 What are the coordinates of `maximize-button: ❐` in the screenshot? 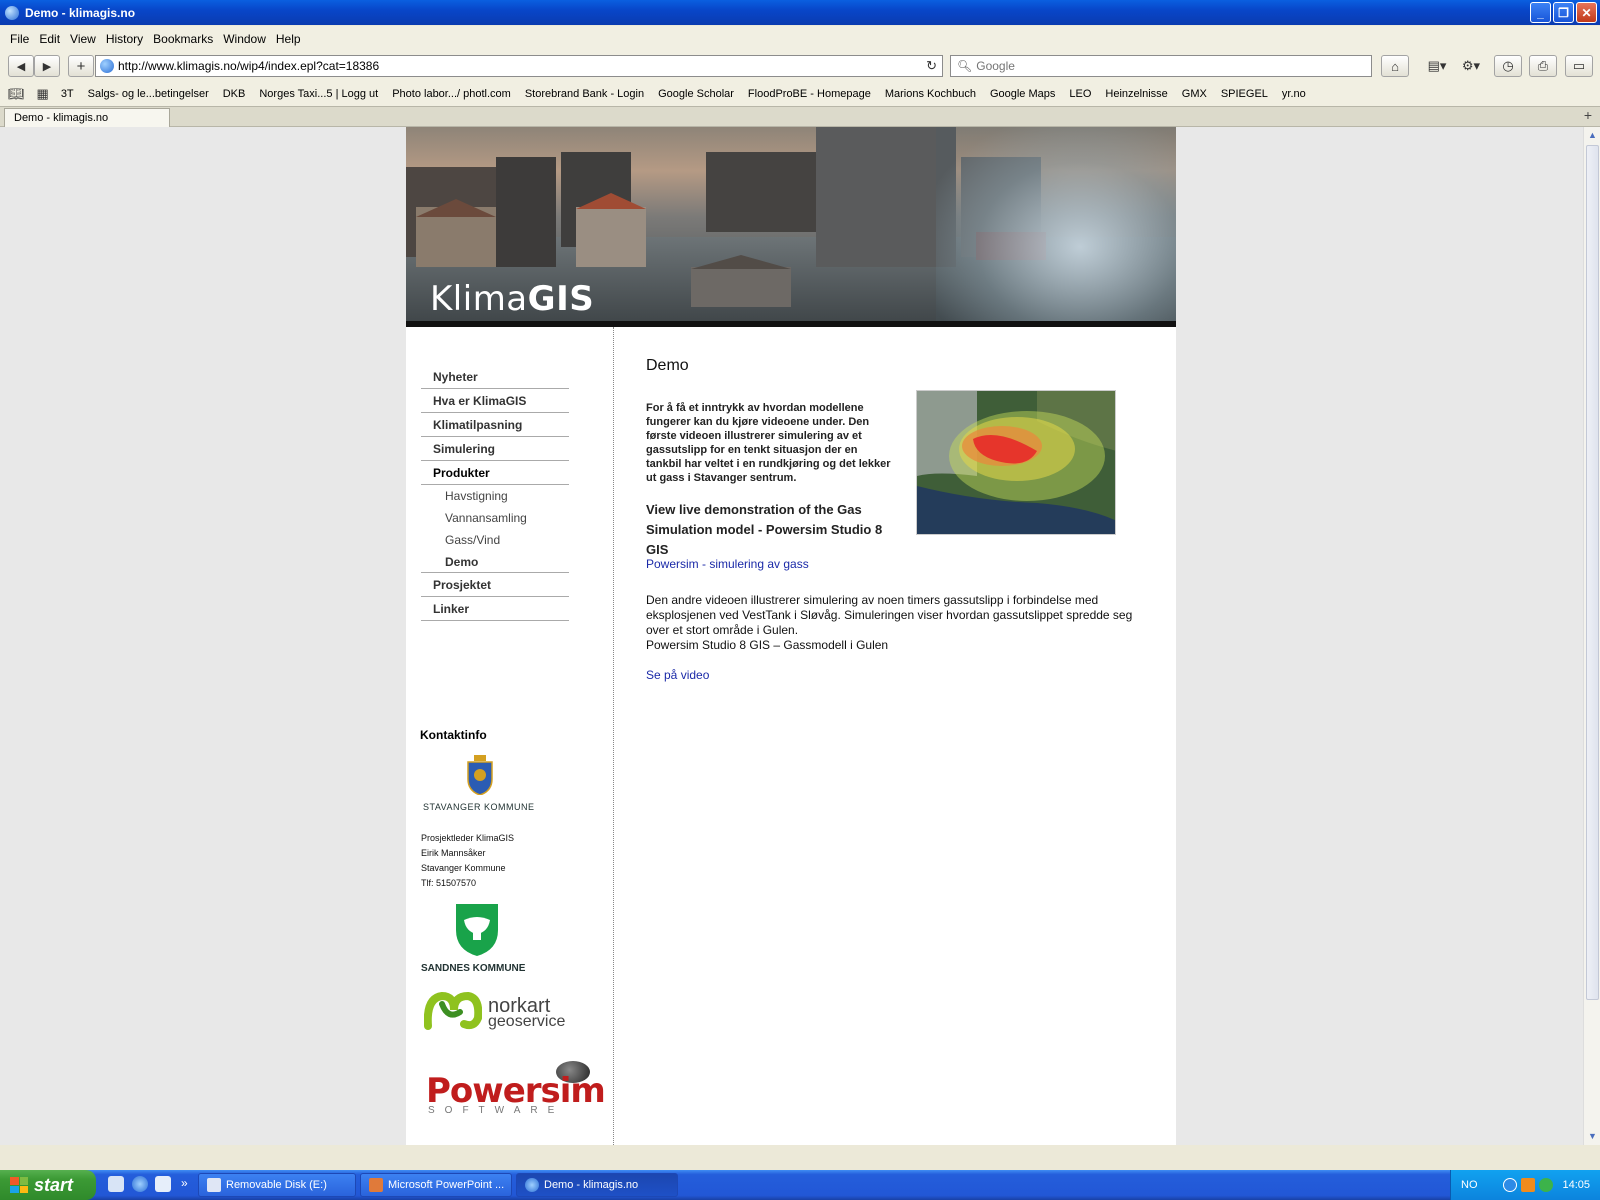 It's located at (1563, 12).